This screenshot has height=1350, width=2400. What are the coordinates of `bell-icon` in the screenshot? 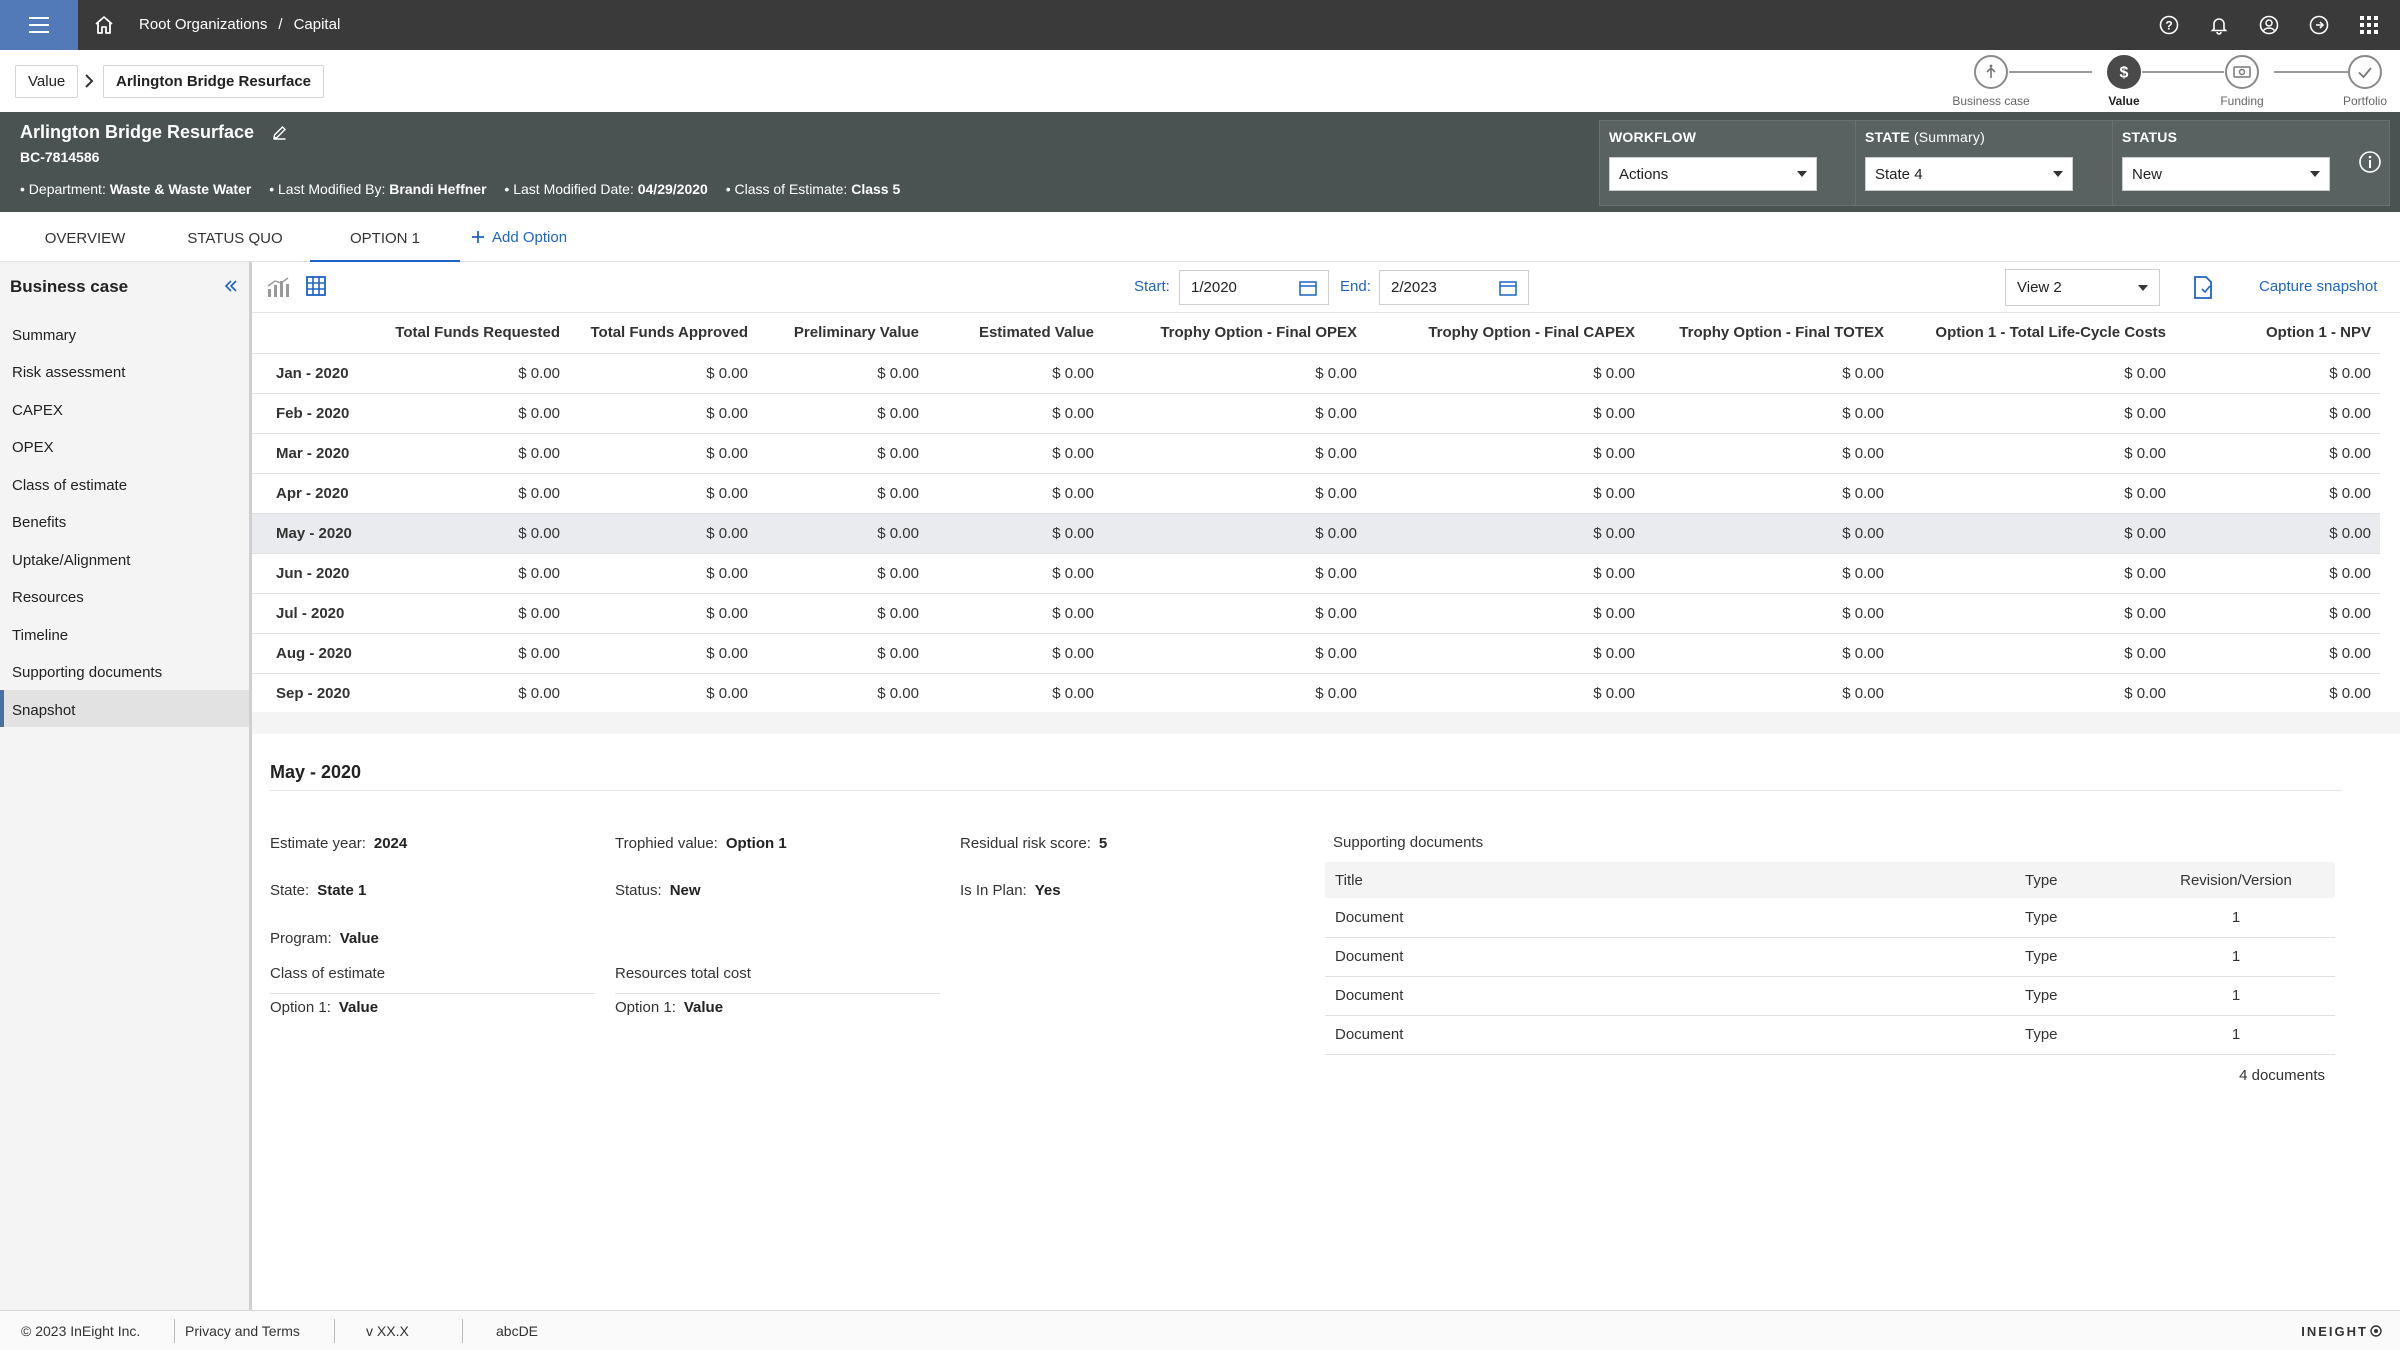 It's located at (2219, 26).